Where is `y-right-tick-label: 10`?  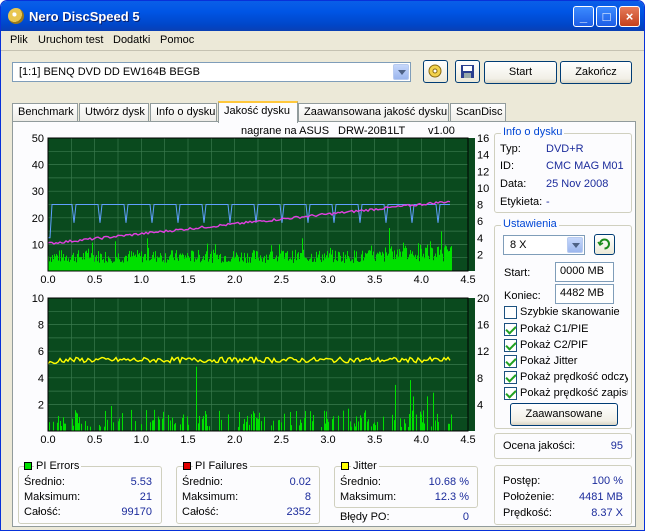
y-right-tick-label: 10 is located at coordinates (483, 189).